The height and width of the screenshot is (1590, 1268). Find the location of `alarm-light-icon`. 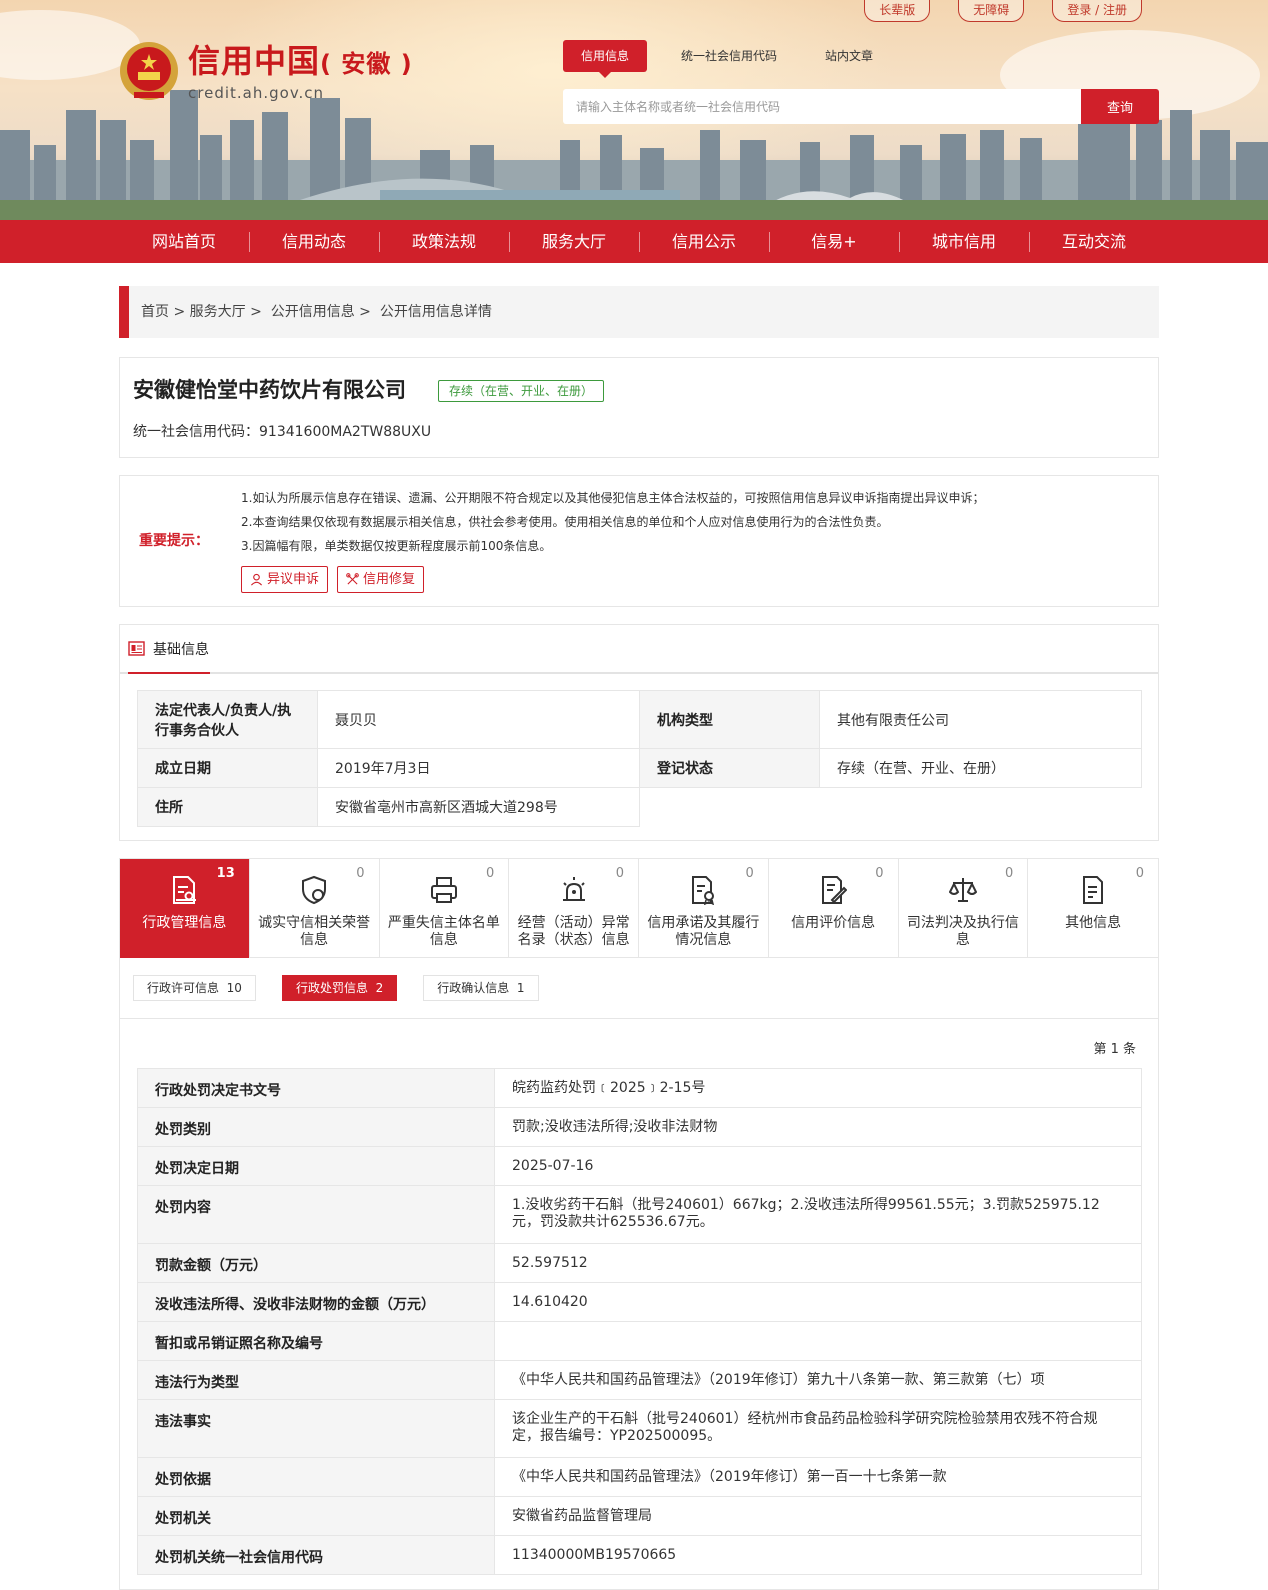

alarm-light-icon is located at coordinates (573, 889).